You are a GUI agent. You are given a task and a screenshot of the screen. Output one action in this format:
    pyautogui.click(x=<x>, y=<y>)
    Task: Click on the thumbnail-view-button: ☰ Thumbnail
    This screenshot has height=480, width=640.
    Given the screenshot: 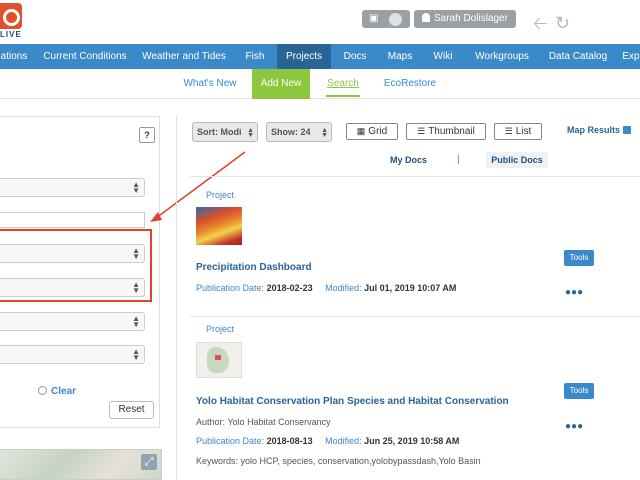 What is the action you would take?
    pyautogui.click(x=446, y=131)
    